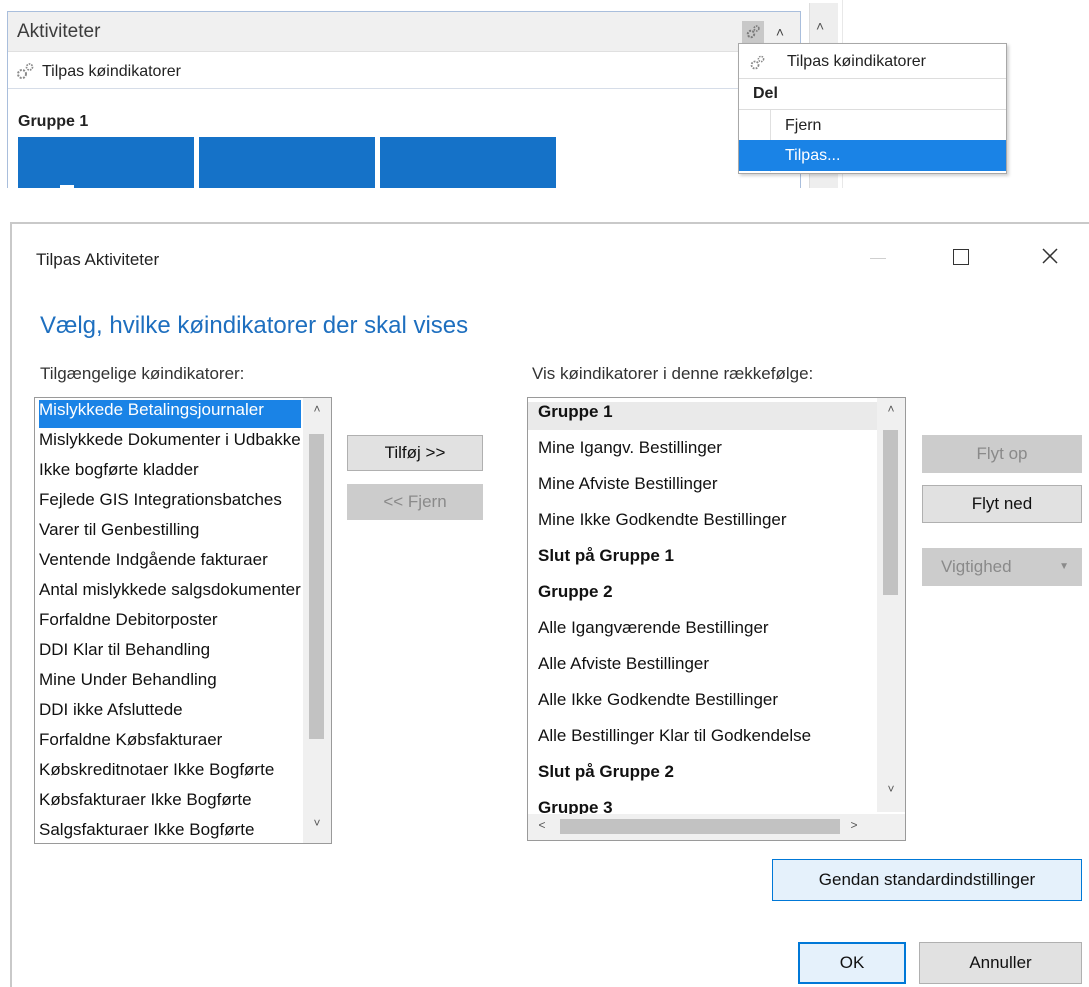  What do you see at coordinates (170, 774) in the screenshot?
I see `list-item: Købskreditnotaer Ikke Bogførte` at bounding box center [170, 774].